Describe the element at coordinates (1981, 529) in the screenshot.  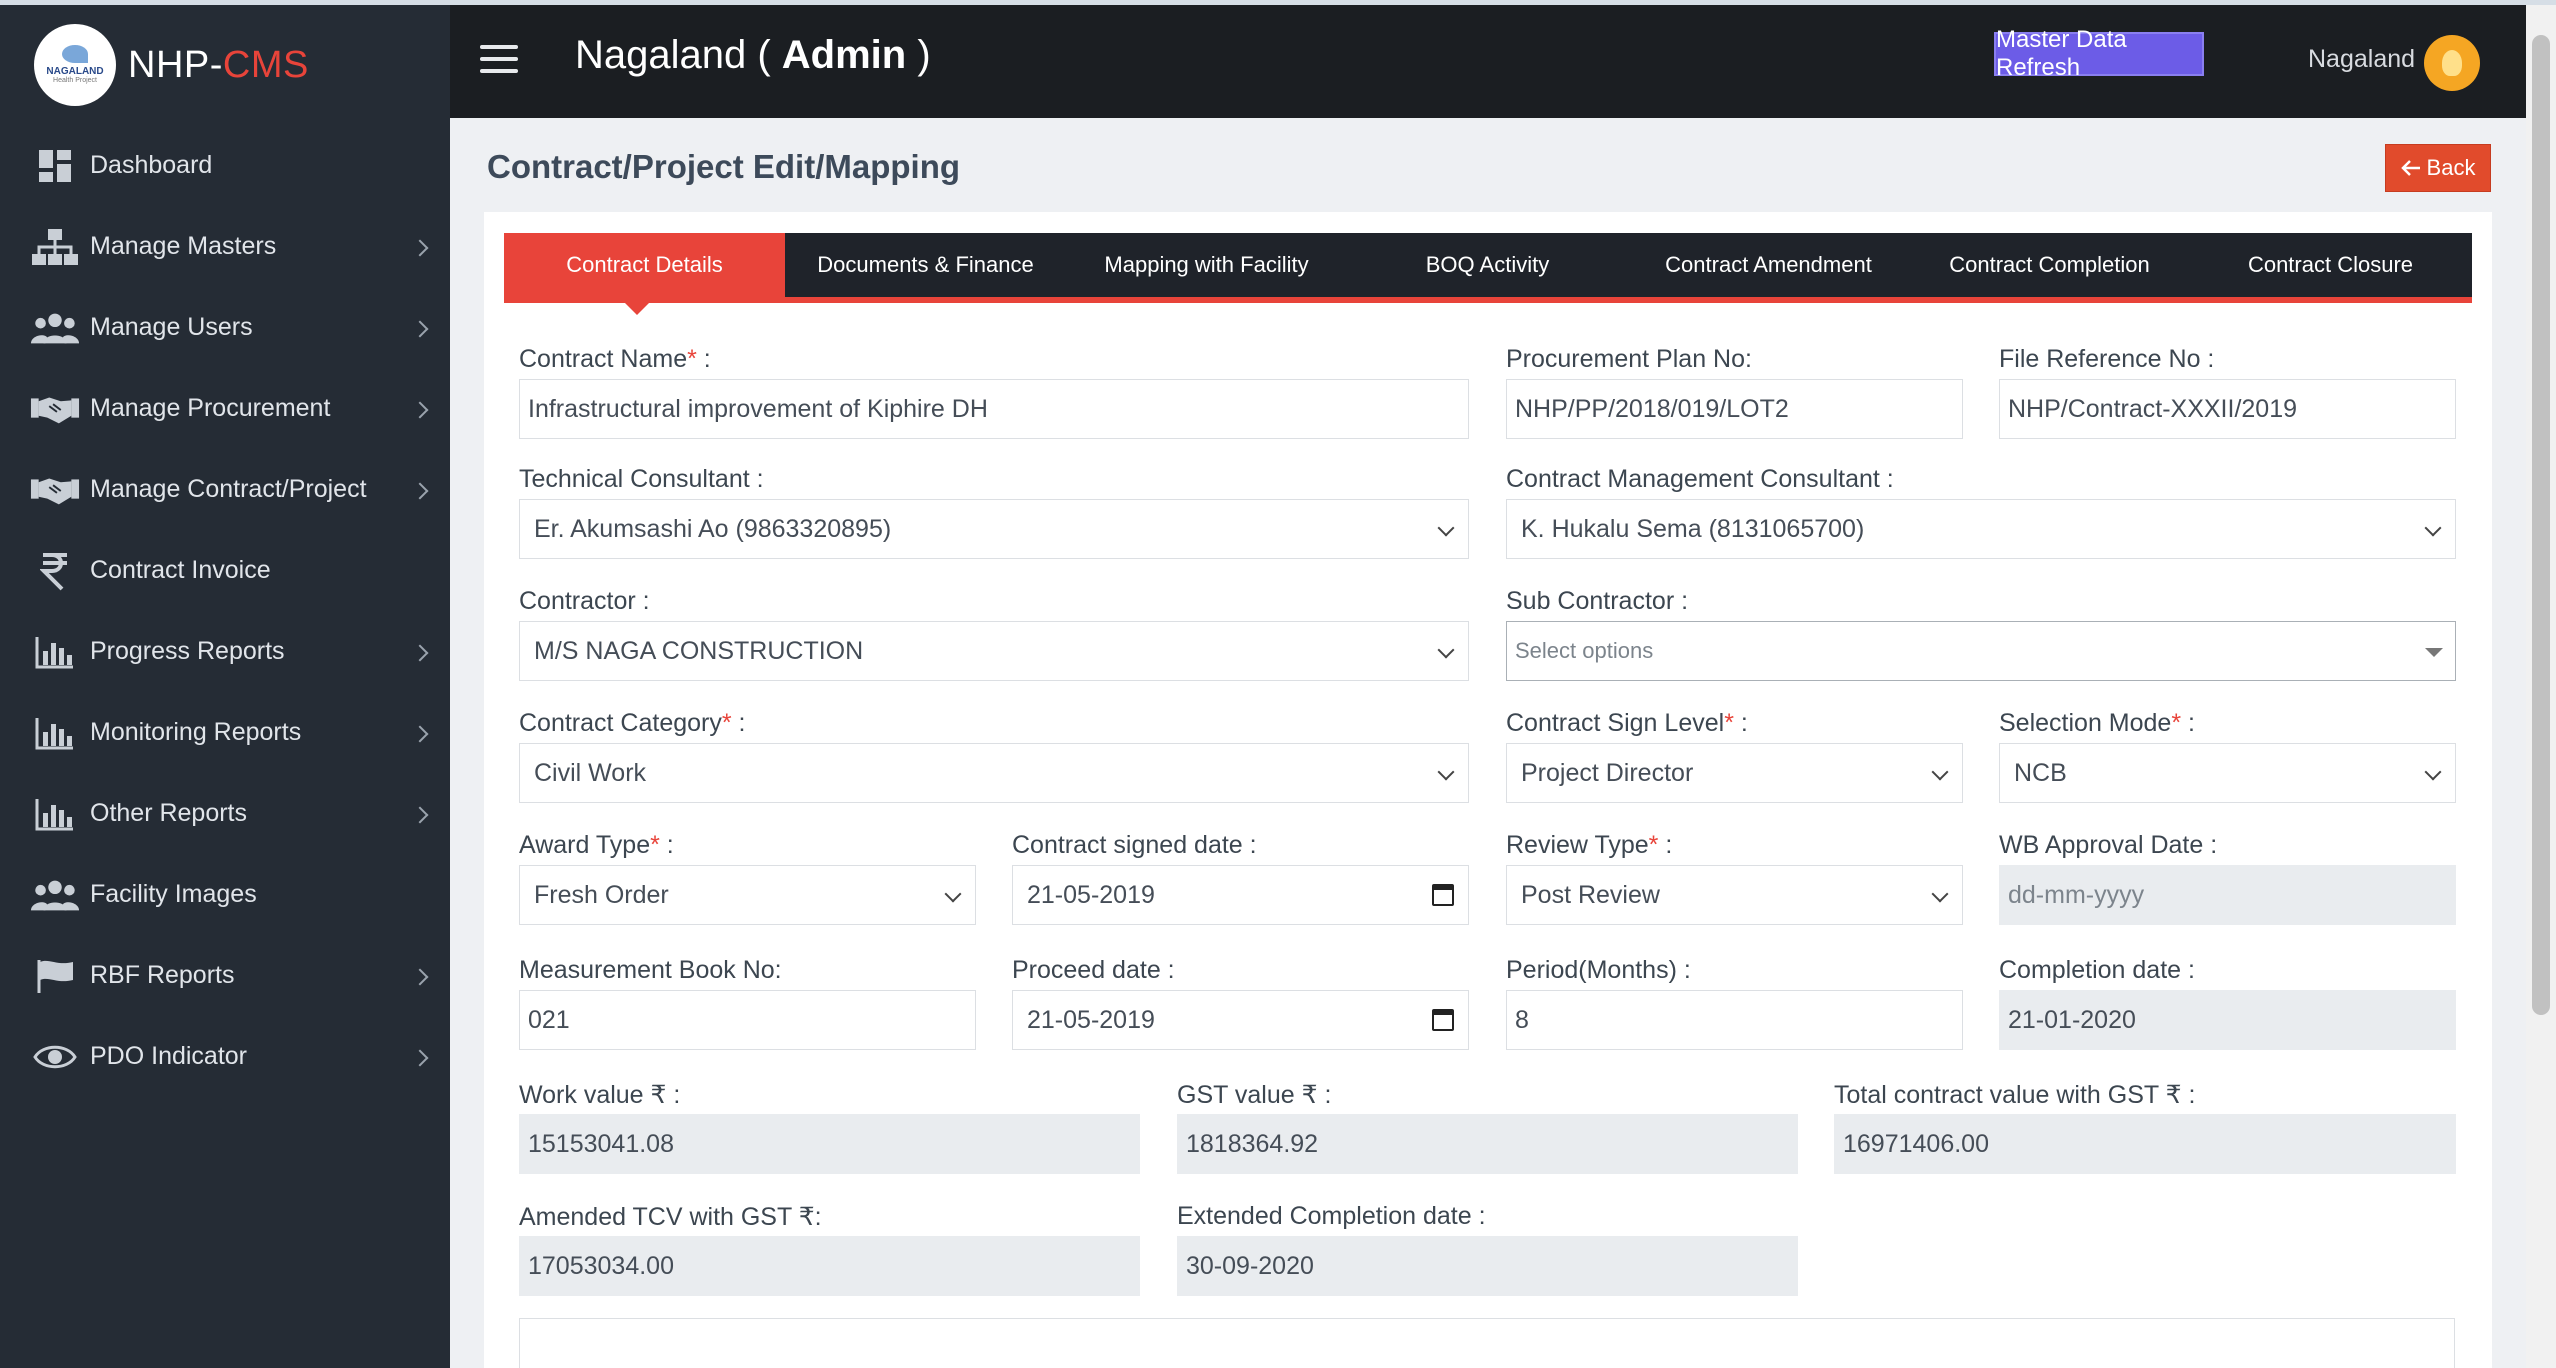
I see `cmc-select: K. Hukalu Sema (8131065700)` at that location.